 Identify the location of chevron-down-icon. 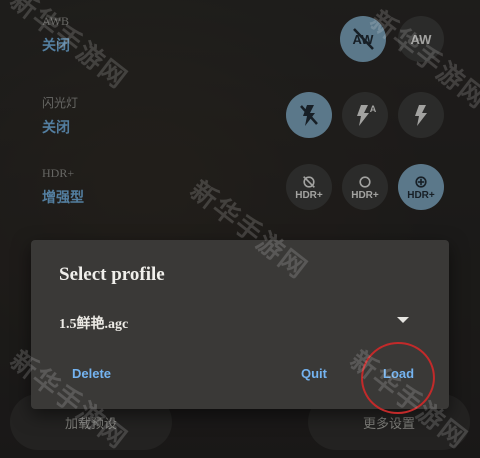
(403, 320).